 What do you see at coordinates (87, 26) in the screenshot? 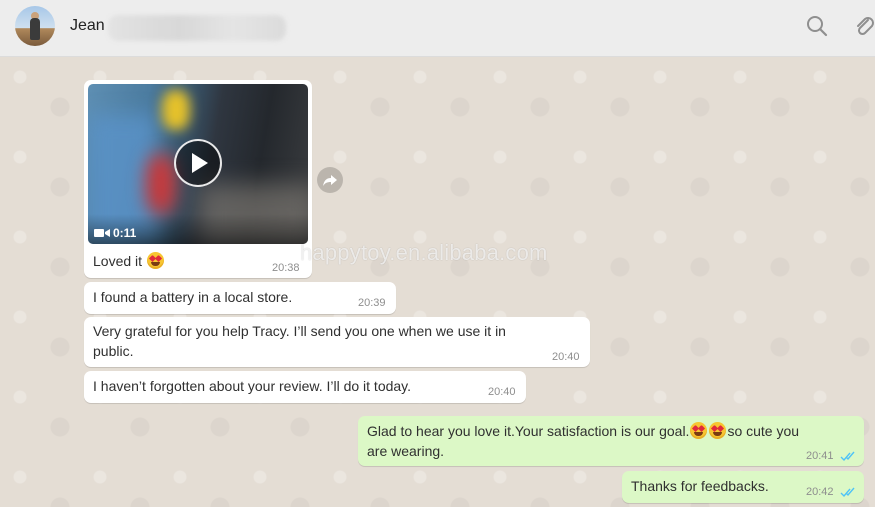
I see `contact-name: Jean` at bounding box center [87, 26].